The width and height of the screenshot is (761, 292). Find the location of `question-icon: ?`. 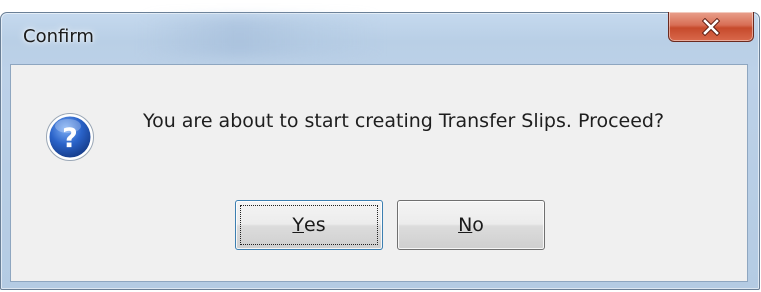

question-icon: ? is located at coordinates (70, 137).